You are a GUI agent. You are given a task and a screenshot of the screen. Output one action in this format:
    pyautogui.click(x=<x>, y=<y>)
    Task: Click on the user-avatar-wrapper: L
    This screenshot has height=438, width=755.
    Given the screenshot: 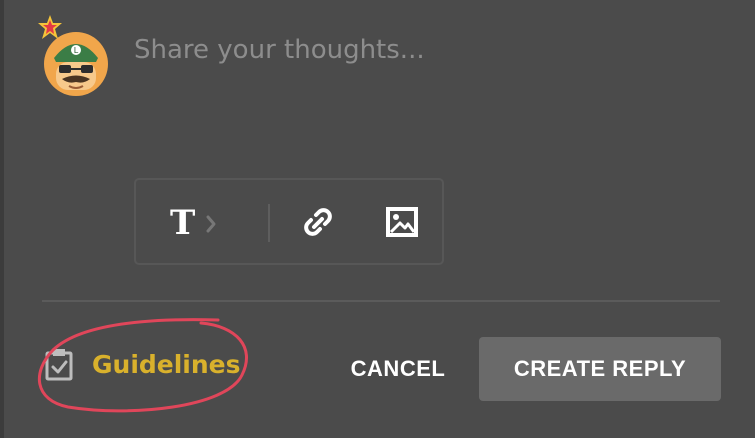 What is the action you would take?
    pyautogui.click(x=74, y=55)
    